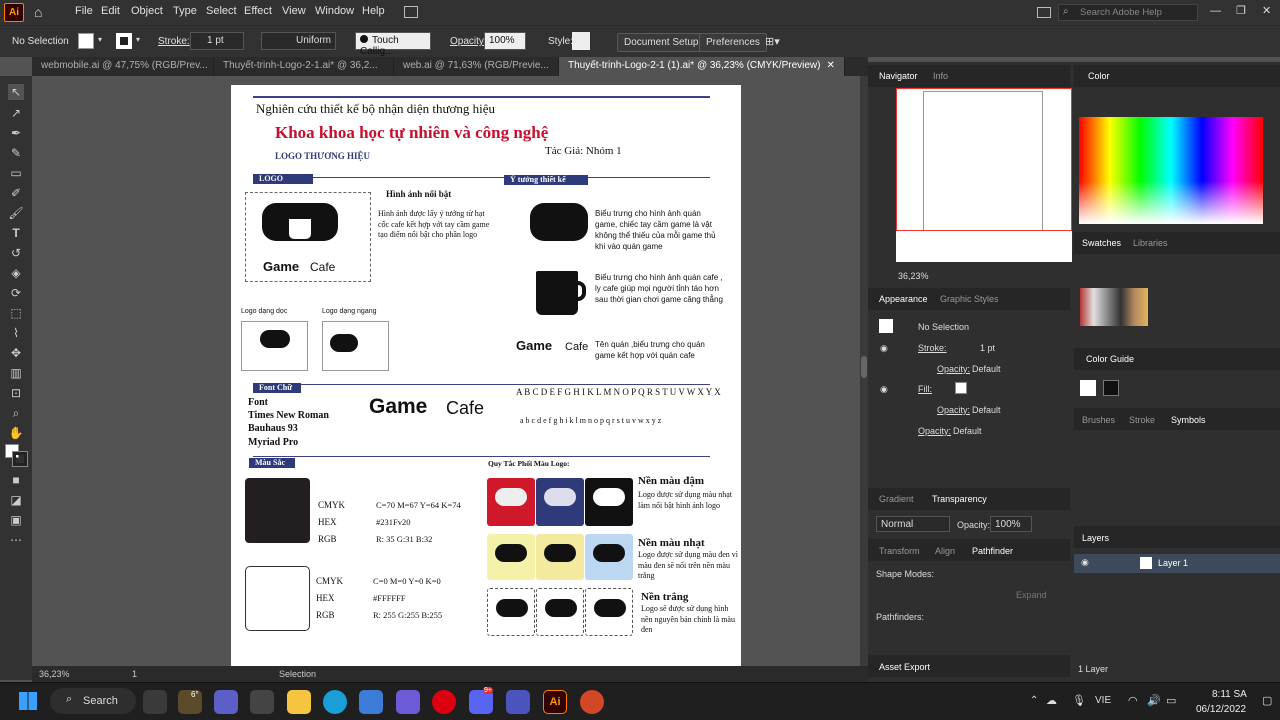 This screenshot has height=720, width=1280. What do you see at coordinates (258, 11) in the screenshot?
I see `menu-effect: Effect` at bounding box center [258, 11].